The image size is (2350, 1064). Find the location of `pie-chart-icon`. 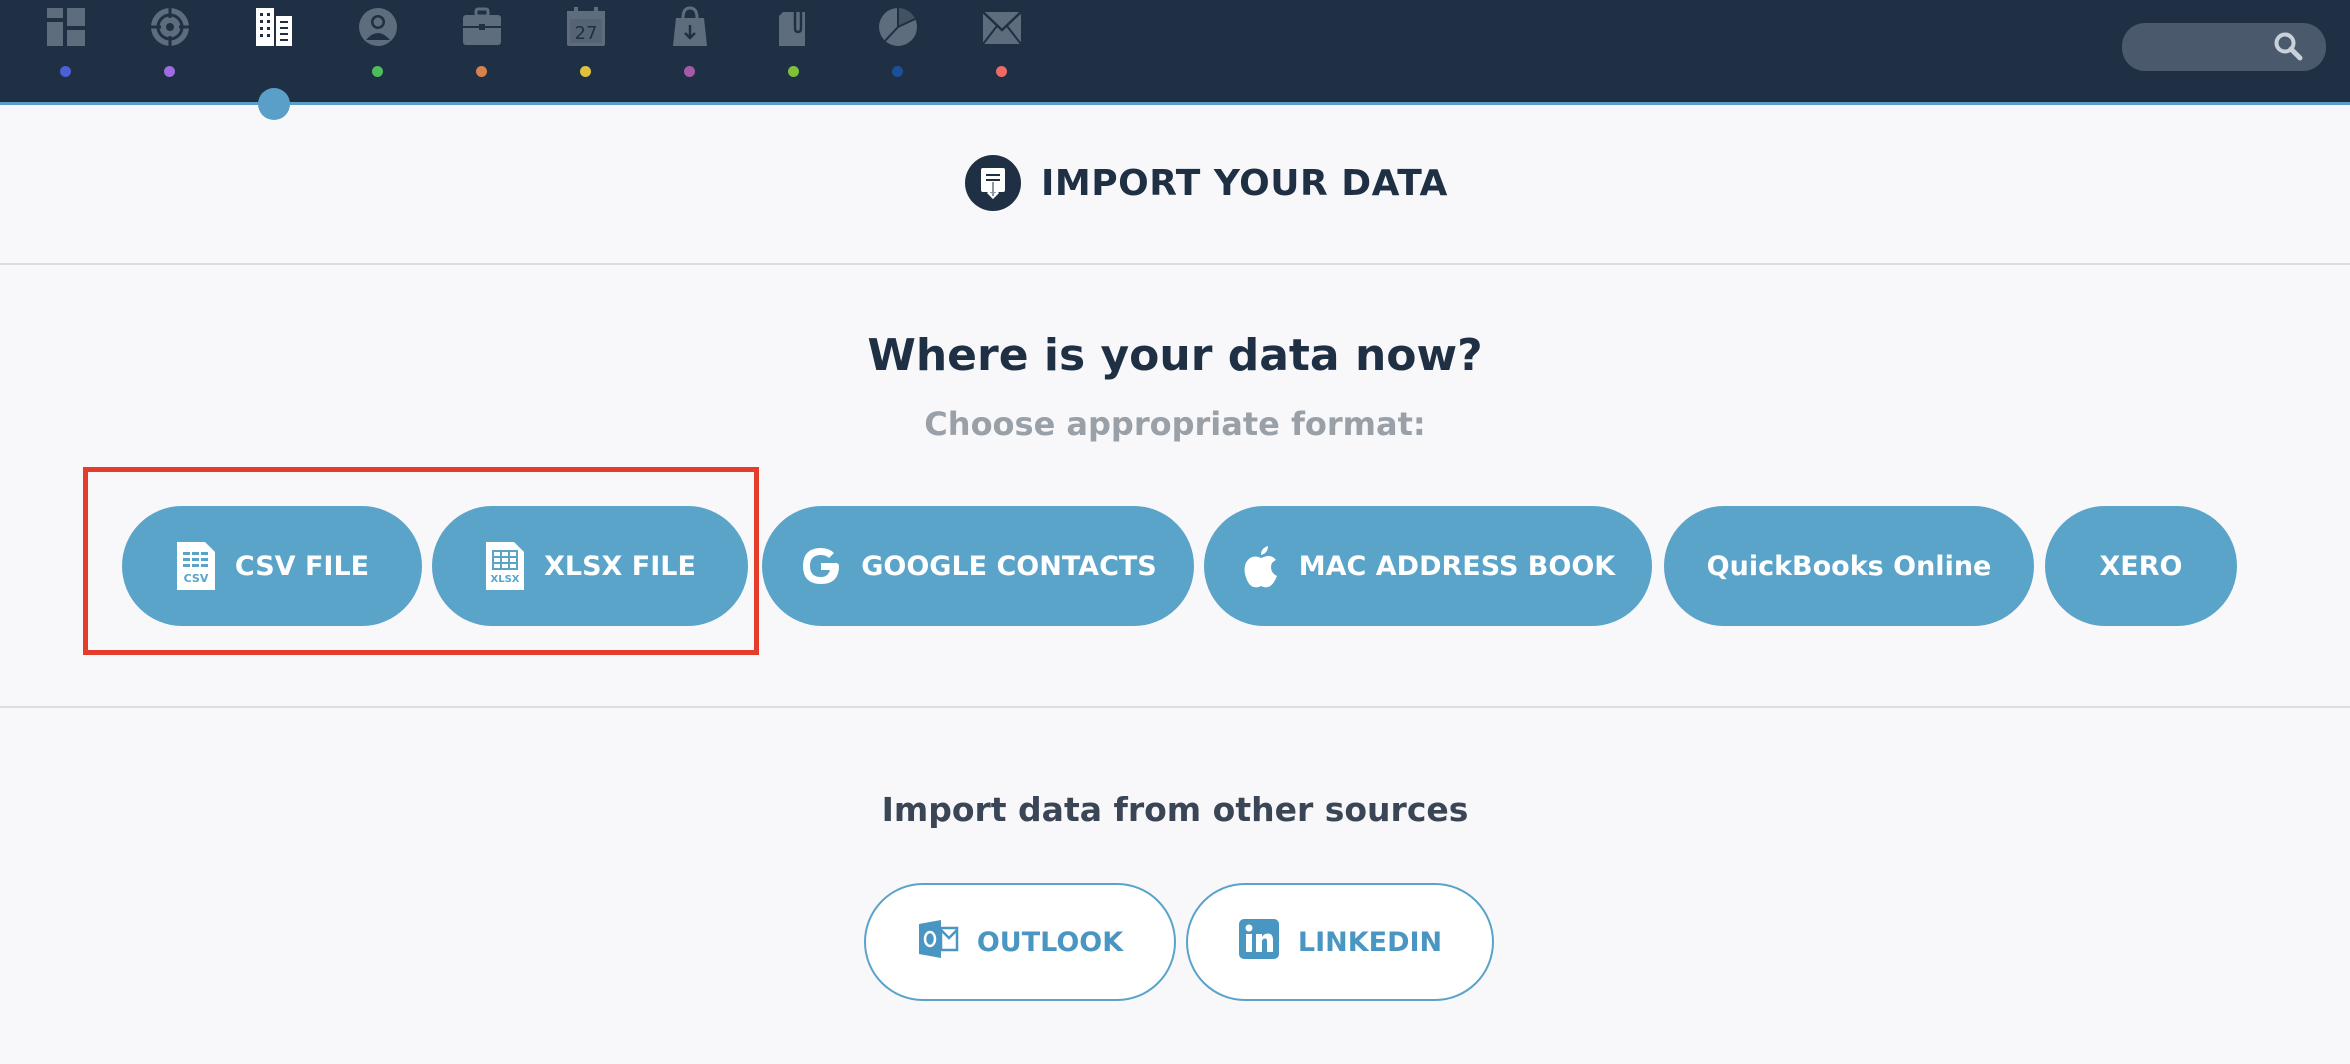

pie-chart-icon is located at coordinates (898, 27).